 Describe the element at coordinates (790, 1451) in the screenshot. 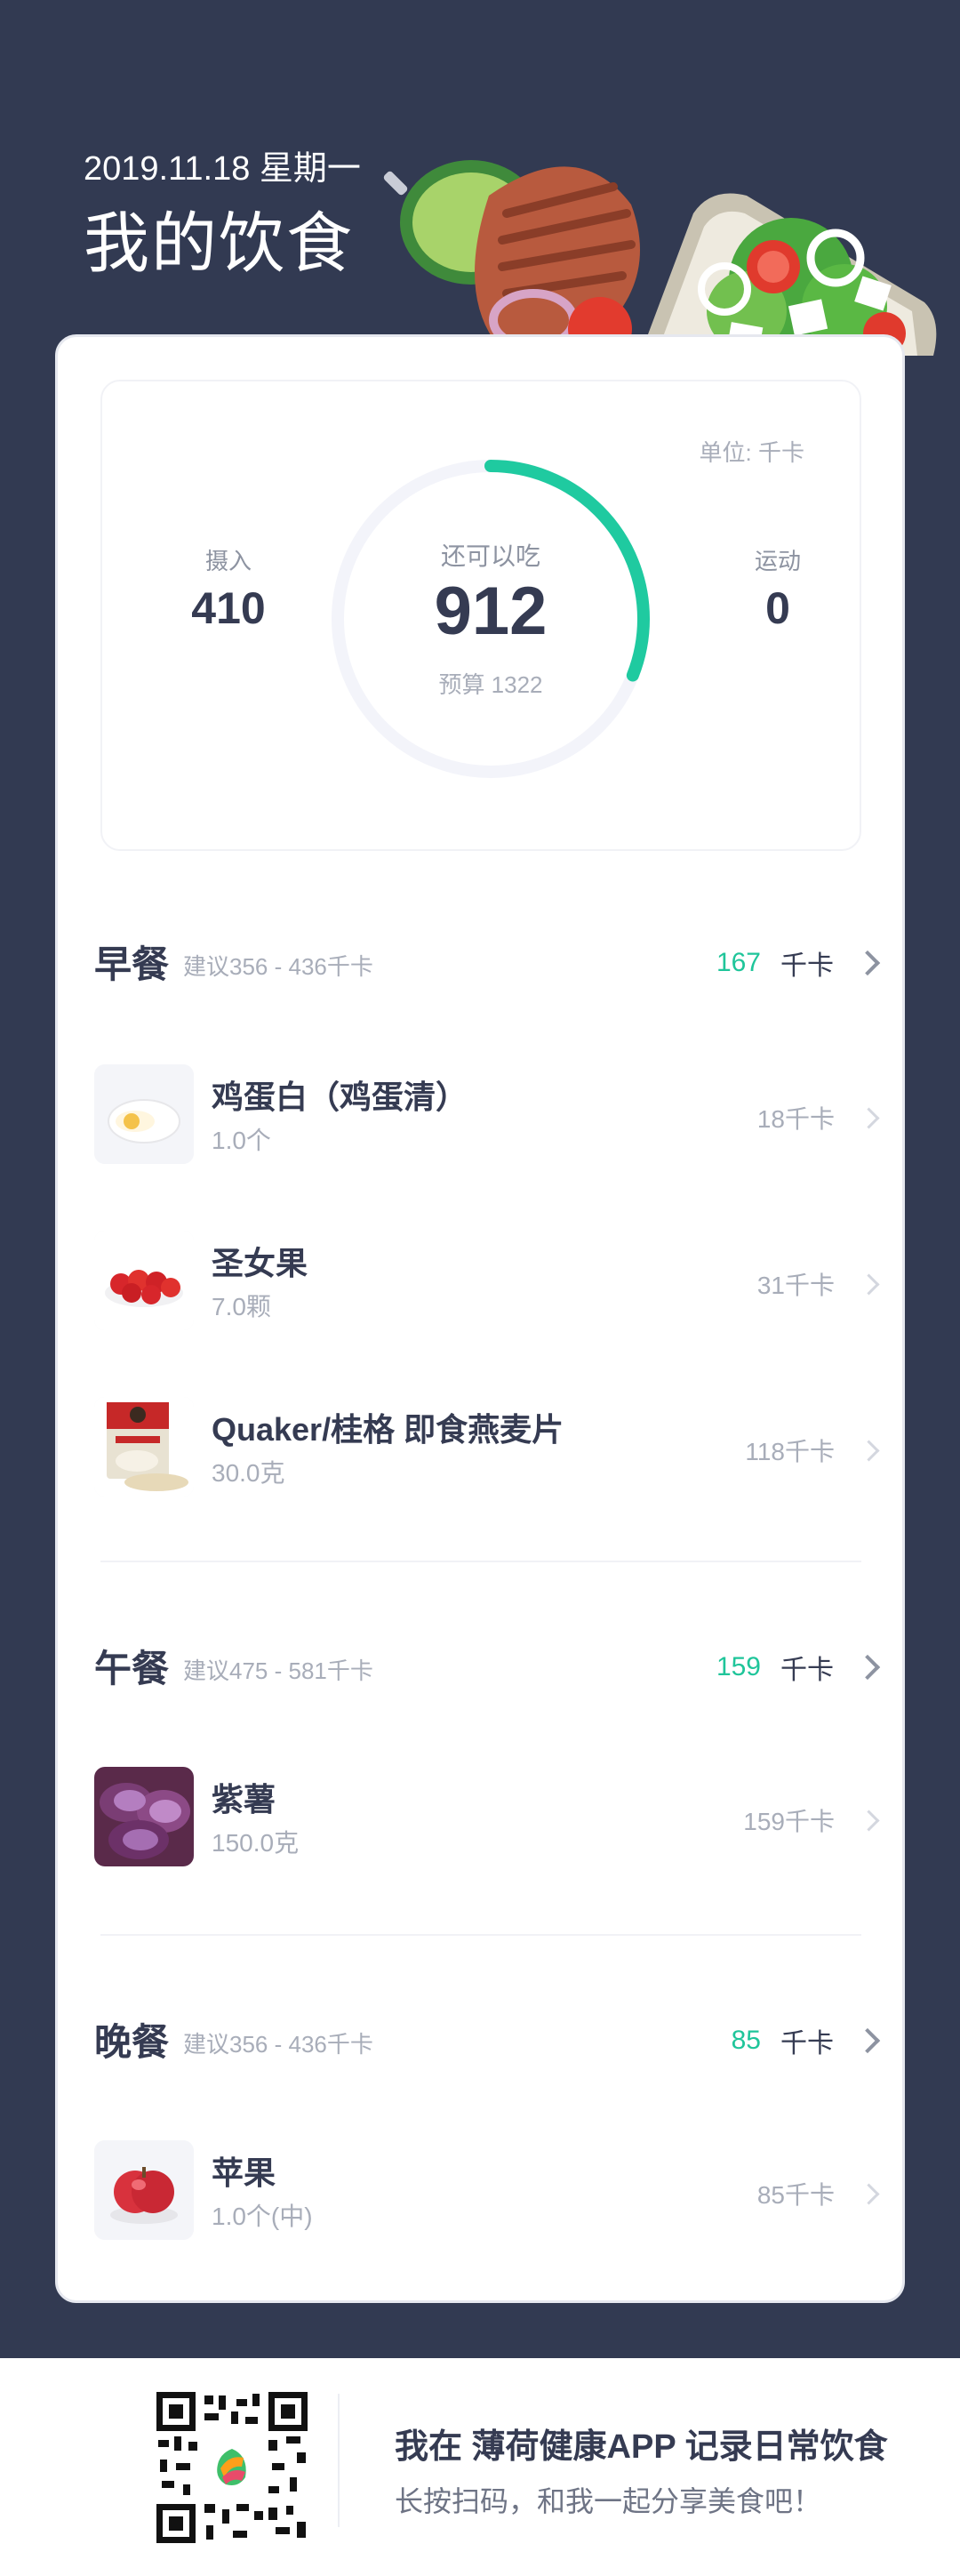

I see `food-kcal-value: 118千卡` at that location.